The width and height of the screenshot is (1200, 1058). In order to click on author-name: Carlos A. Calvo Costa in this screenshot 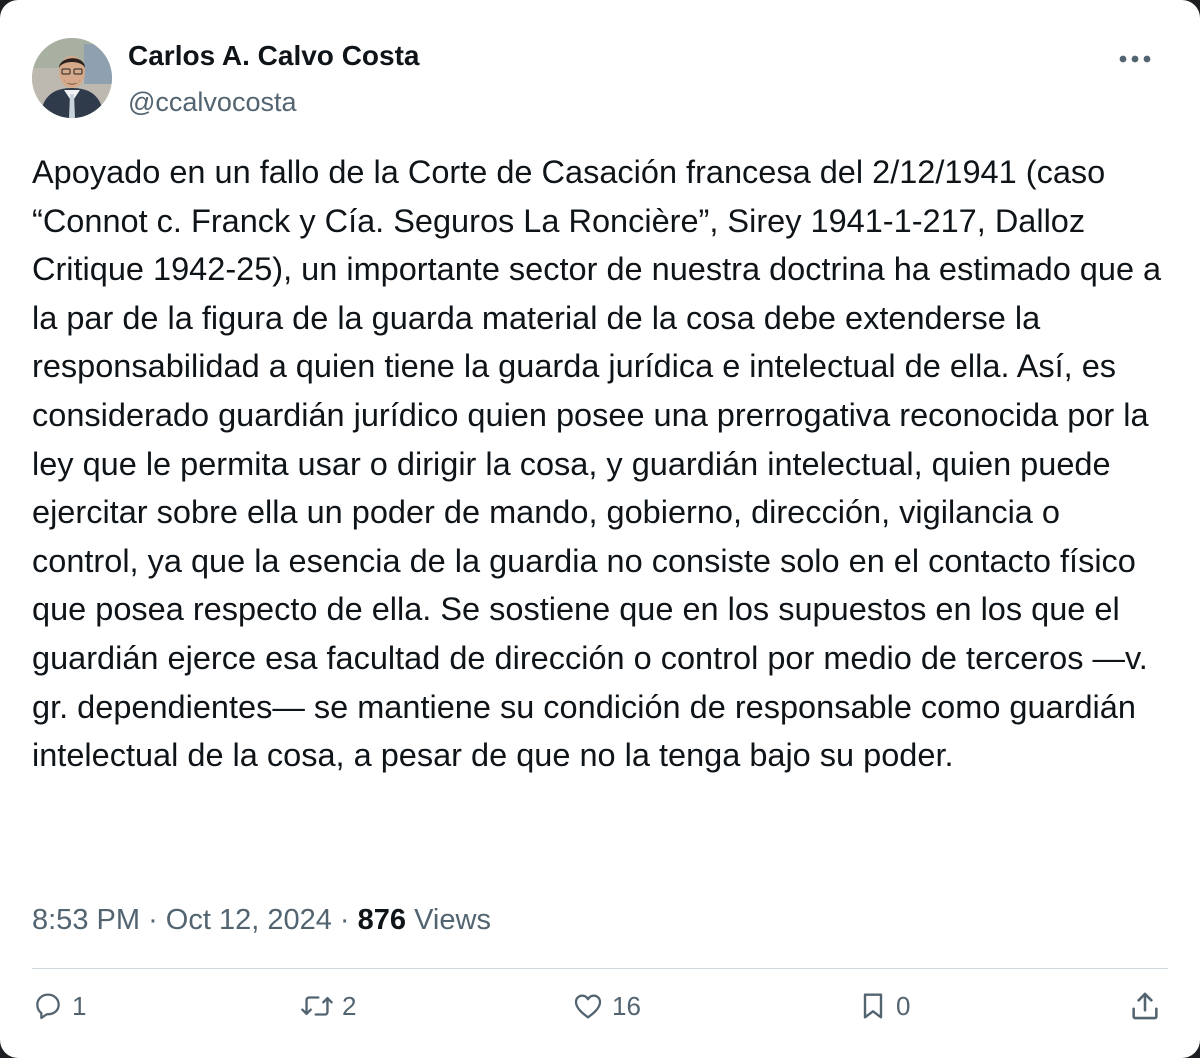, I will do `click(273, 56)`.